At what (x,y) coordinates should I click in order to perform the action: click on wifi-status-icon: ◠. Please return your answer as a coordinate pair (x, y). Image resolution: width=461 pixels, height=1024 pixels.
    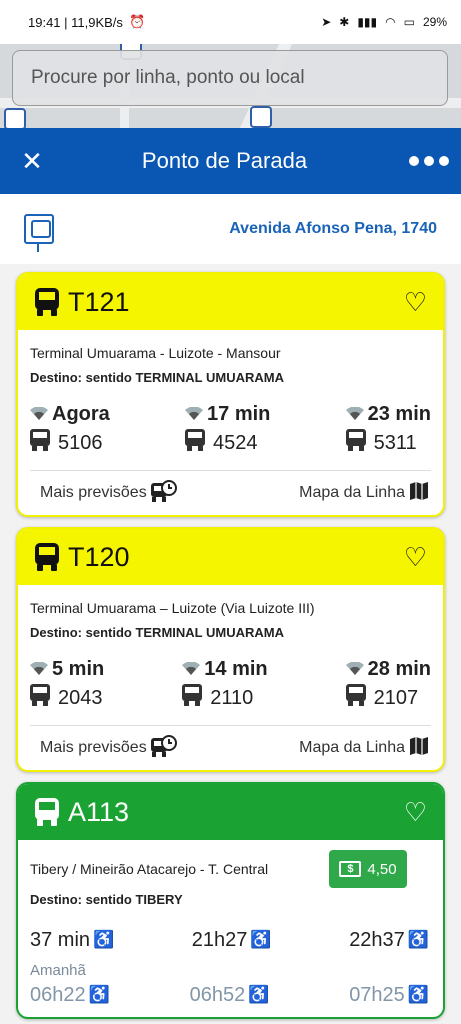
    Looking at the image, I should click on (390, 22).